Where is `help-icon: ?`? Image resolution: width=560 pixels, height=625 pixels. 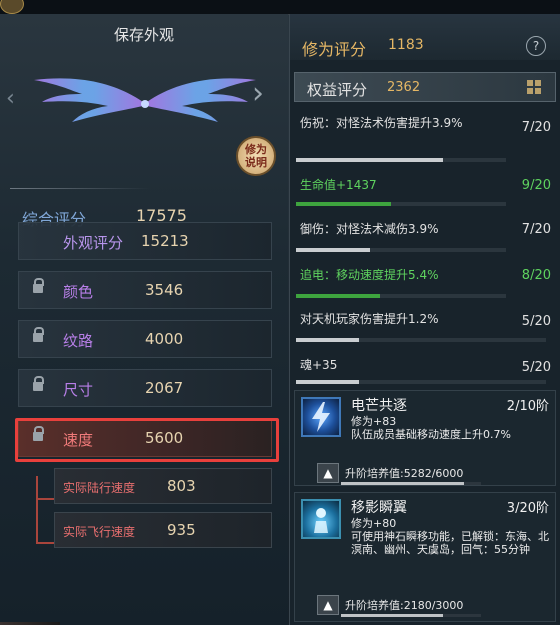 help-icon: ? is located at coordinates (536, 46).